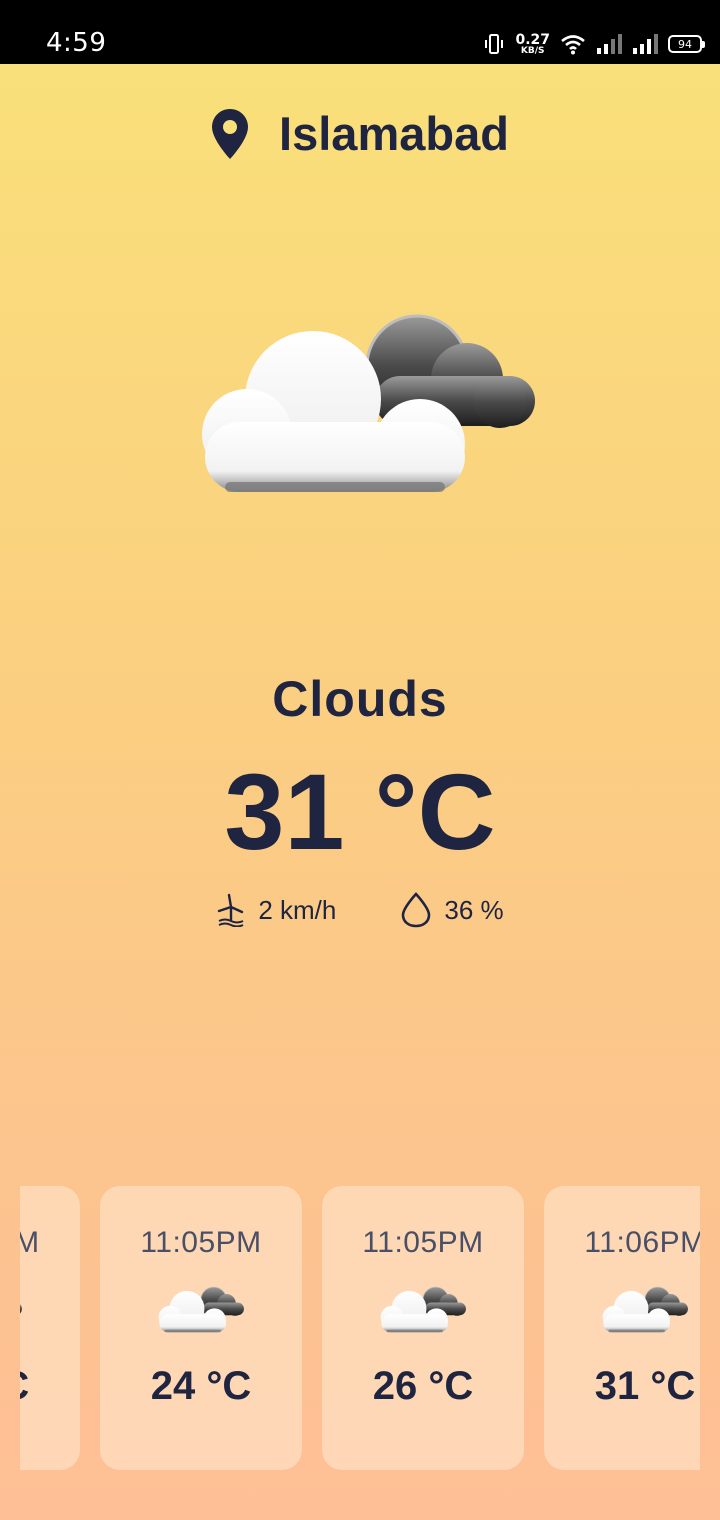 Image resolution: width=720 pixels, height=1520 pixels. I want to click on humidity-stat: 36 %, so click(452, 910).